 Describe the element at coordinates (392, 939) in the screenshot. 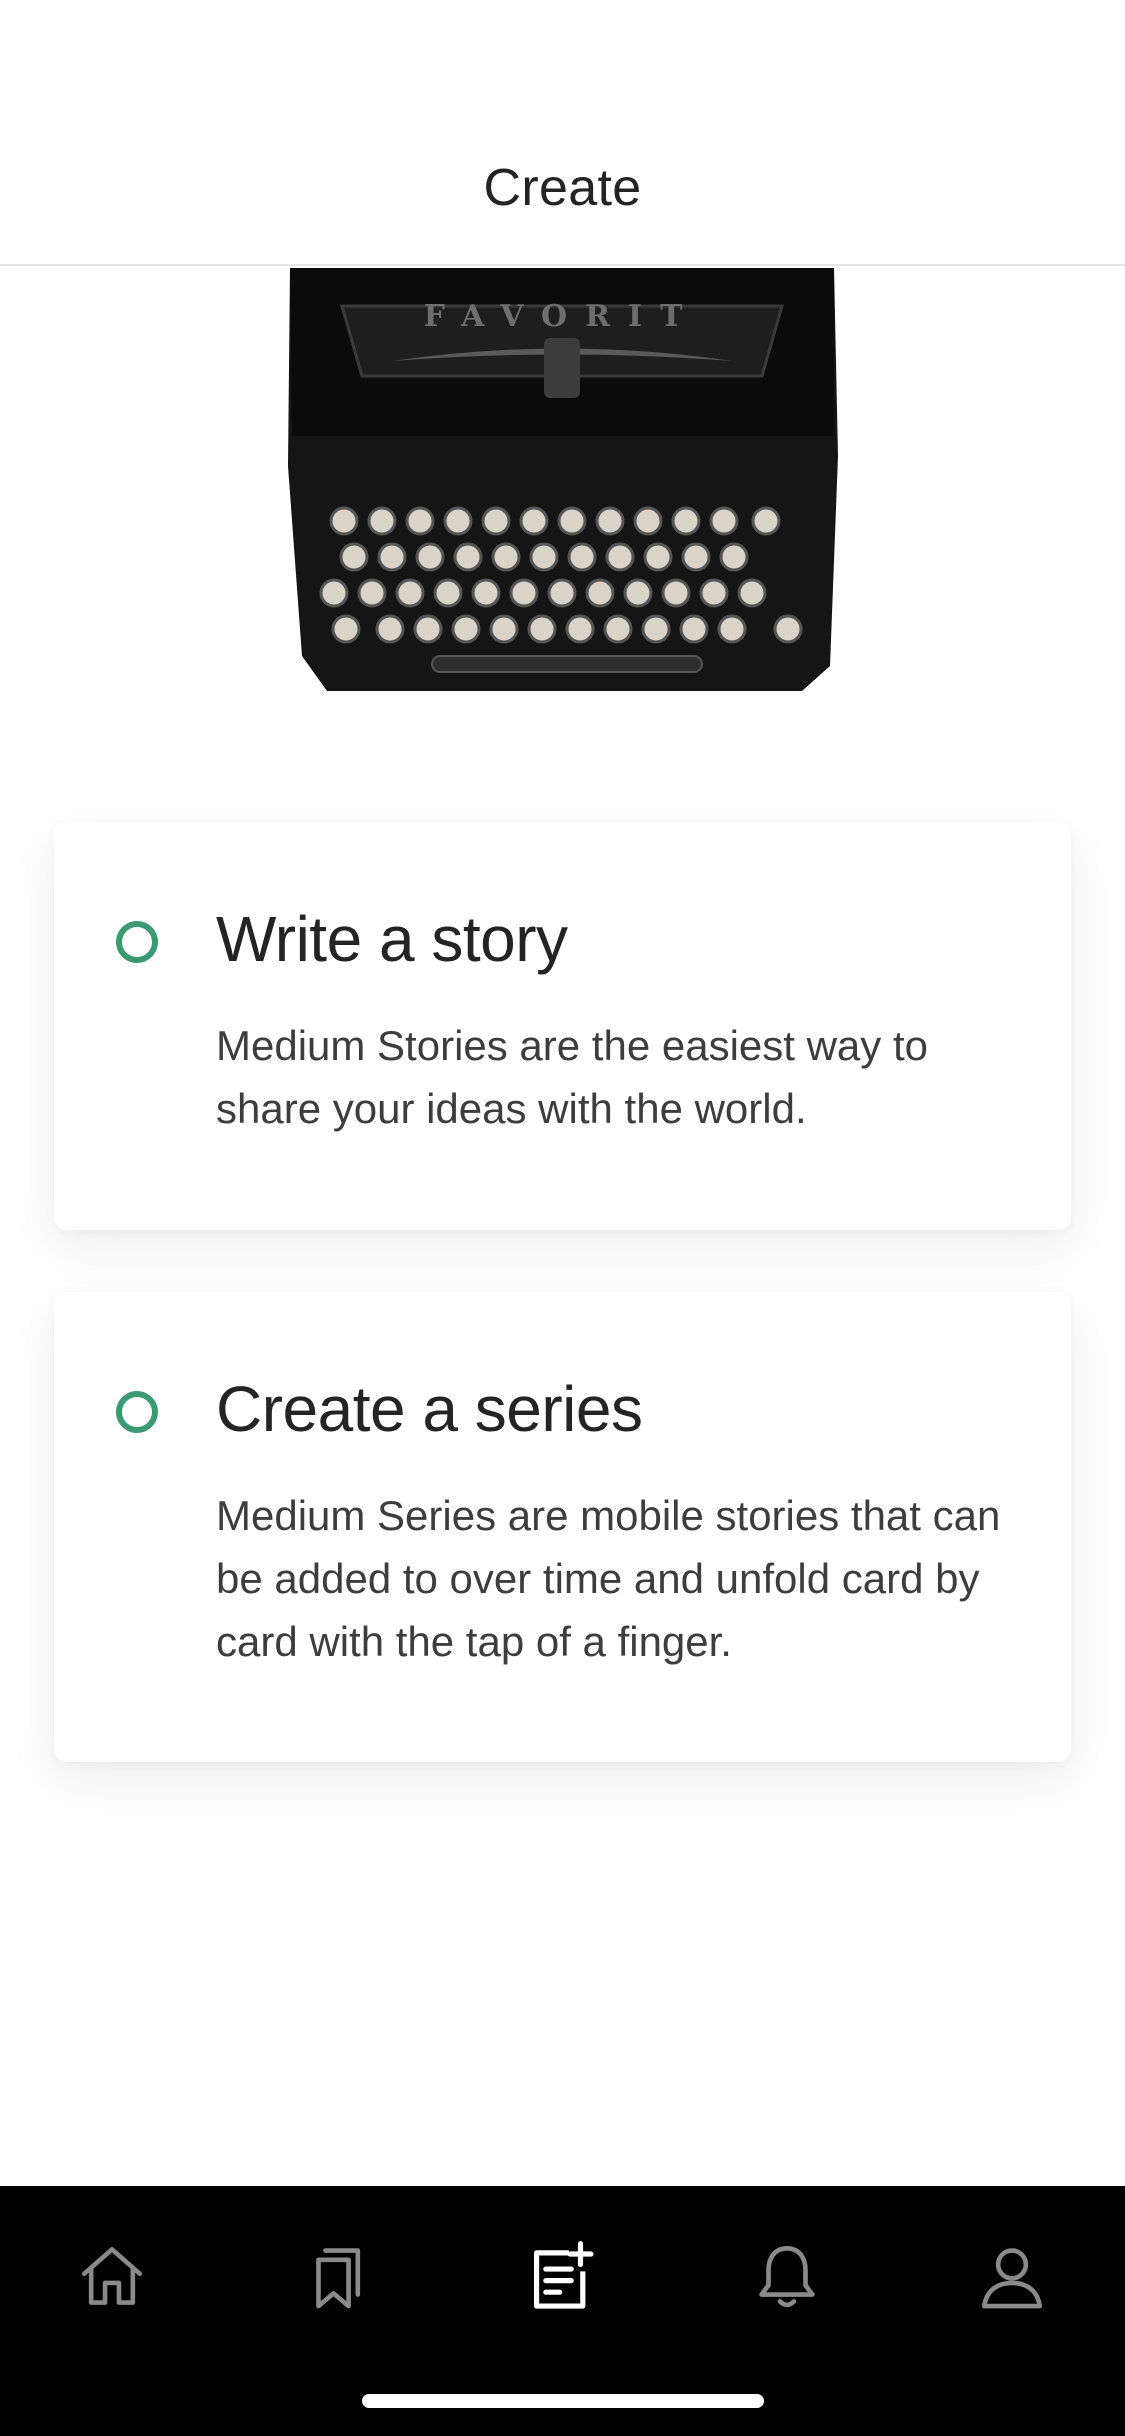

I see `option-title: Write a story` at that location.